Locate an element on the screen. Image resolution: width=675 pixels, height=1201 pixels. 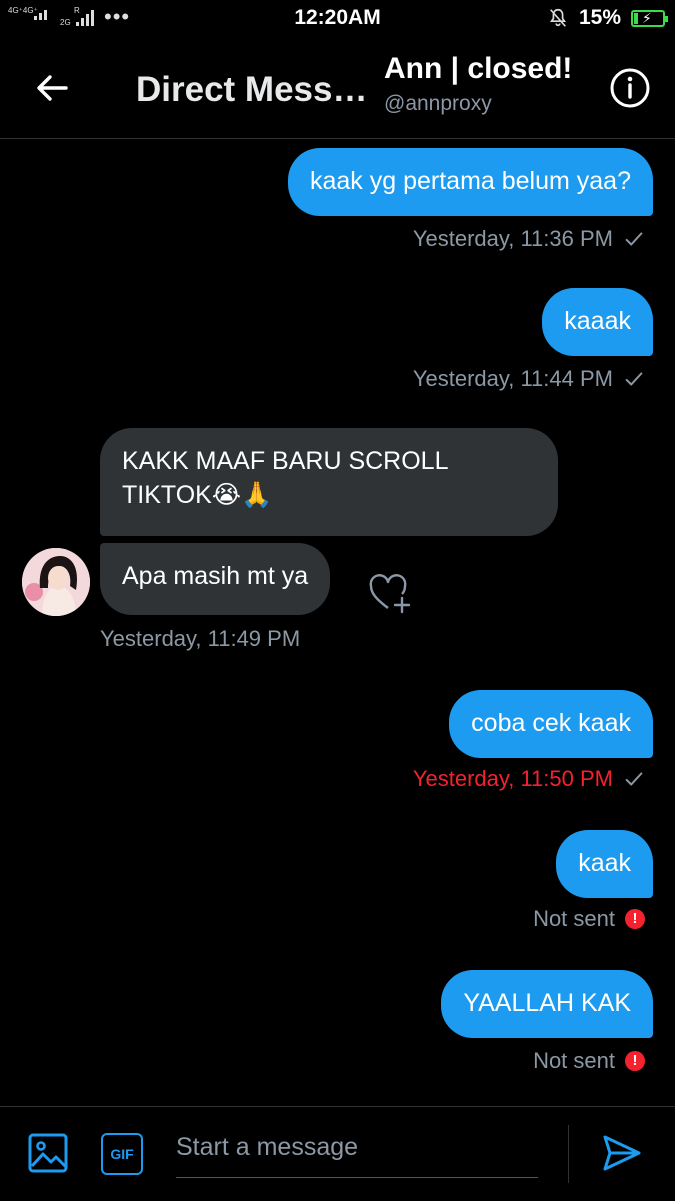
sent-message: coba cek kaak is located at coordinates (551, 724).